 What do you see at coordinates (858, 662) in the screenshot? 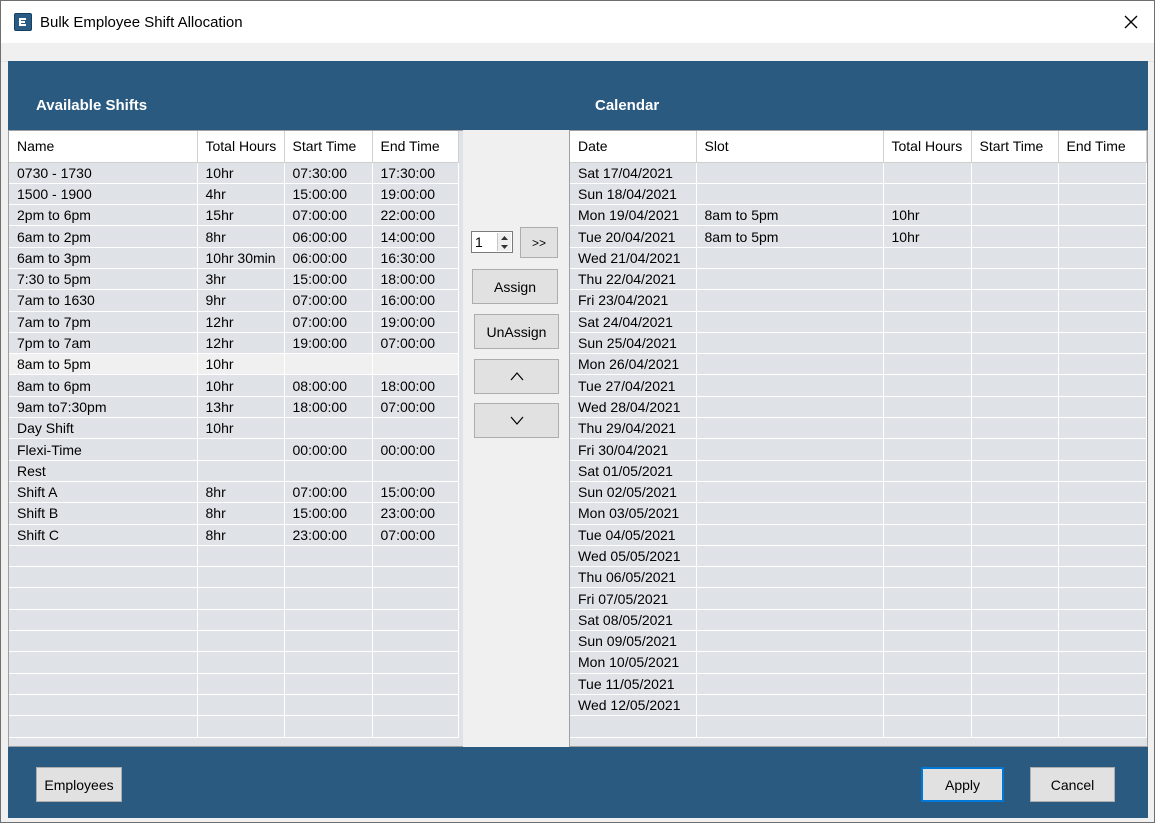
I see `calendar-row: Mon 10/05/2021` at bounding box center [858, 662].